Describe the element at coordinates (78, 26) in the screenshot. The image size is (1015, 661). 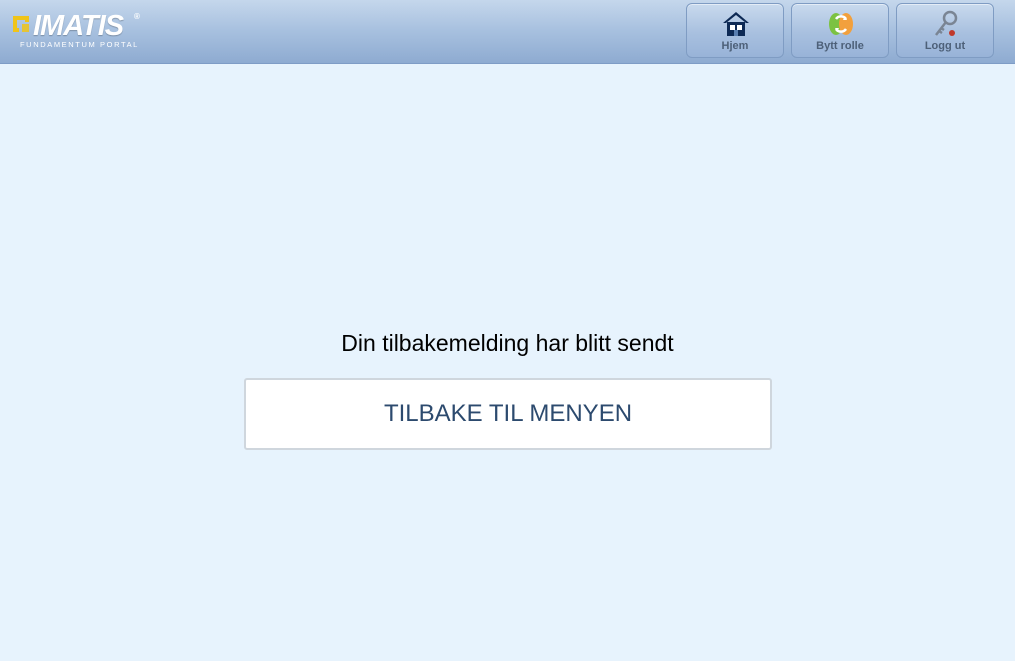
I see `logo-name: IMATIS` at that location.